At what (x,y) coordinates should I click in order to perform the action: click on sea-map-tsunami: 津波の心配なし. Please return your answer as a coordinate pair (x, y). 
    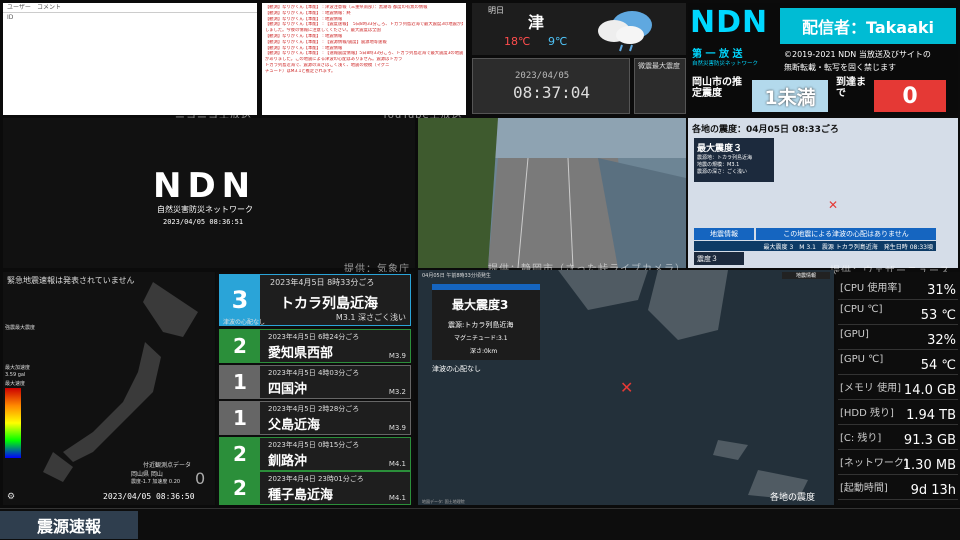
    Looking at the image, I should click on (456, 369).